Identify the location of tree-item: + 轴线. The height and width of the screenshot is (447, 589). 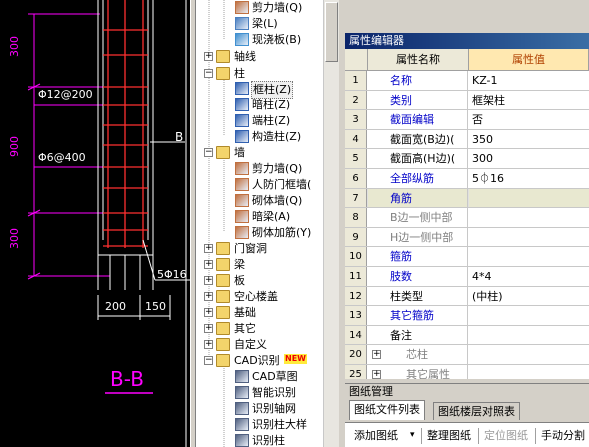
(261, 57).